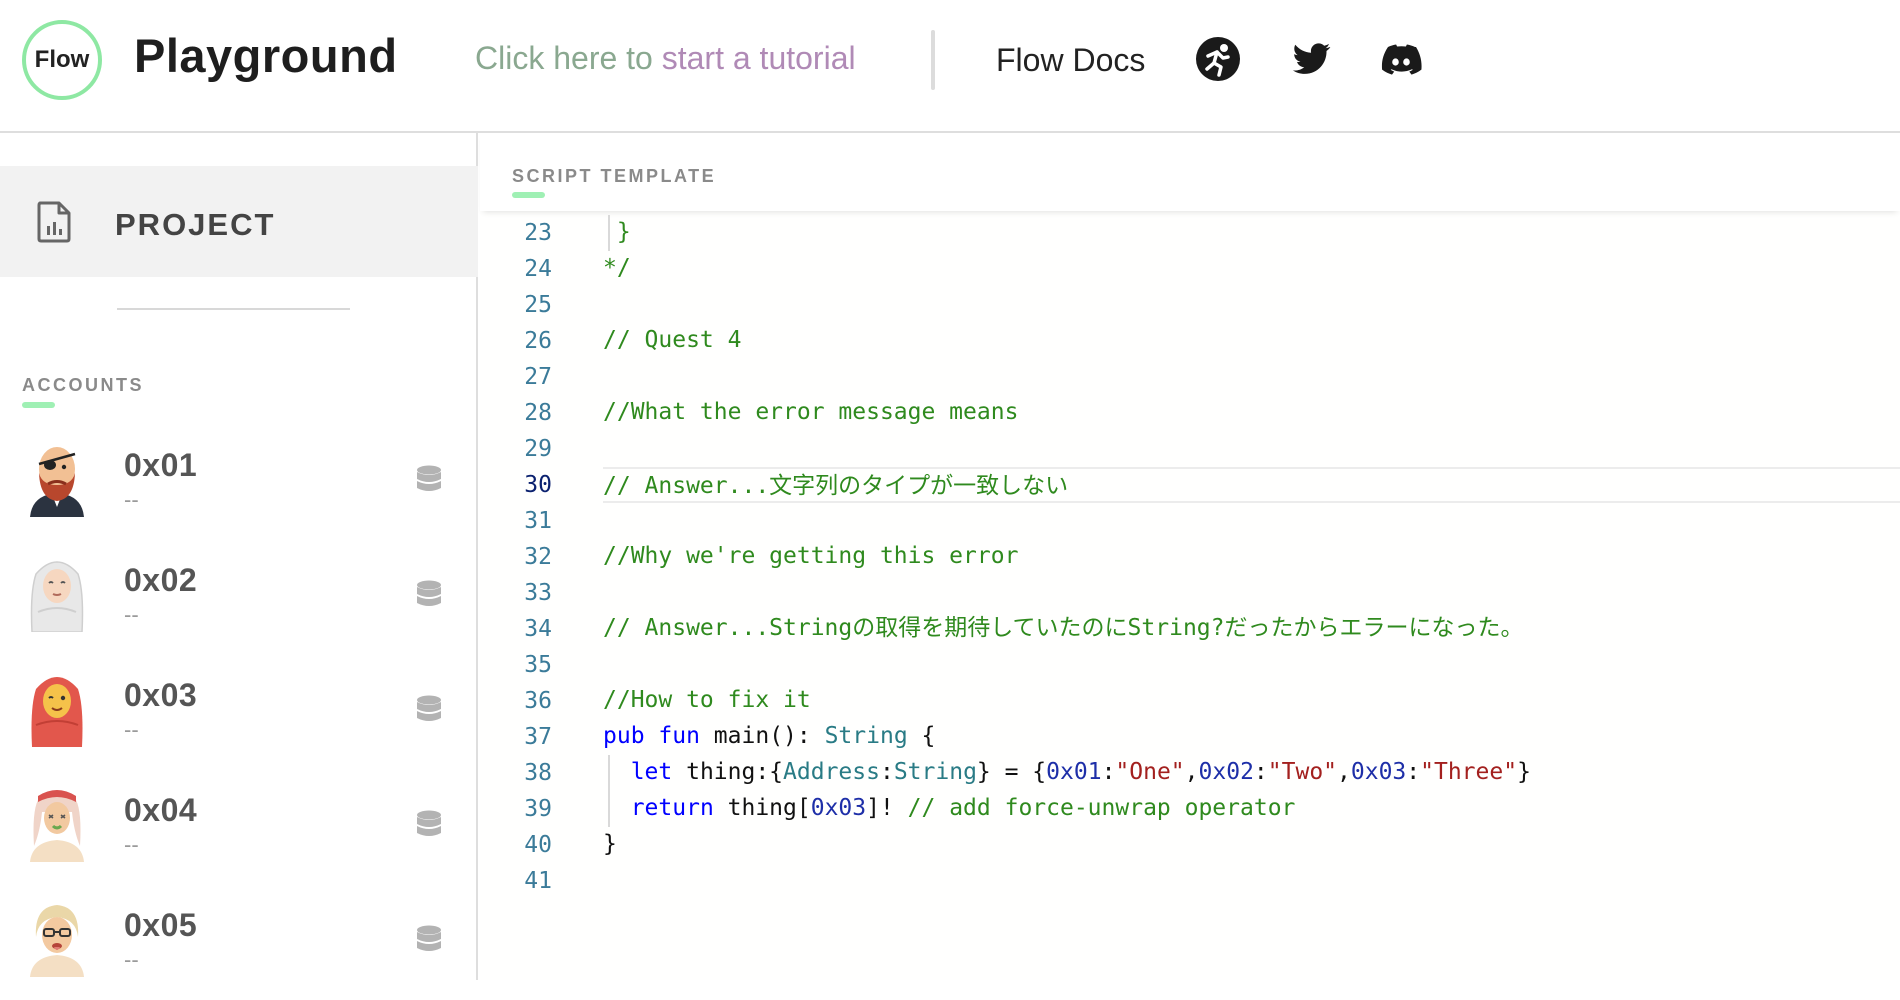  Describe the element at coordinates (1251, 413) in the screenshot. I see `line-text: //What the error message means` at that location.